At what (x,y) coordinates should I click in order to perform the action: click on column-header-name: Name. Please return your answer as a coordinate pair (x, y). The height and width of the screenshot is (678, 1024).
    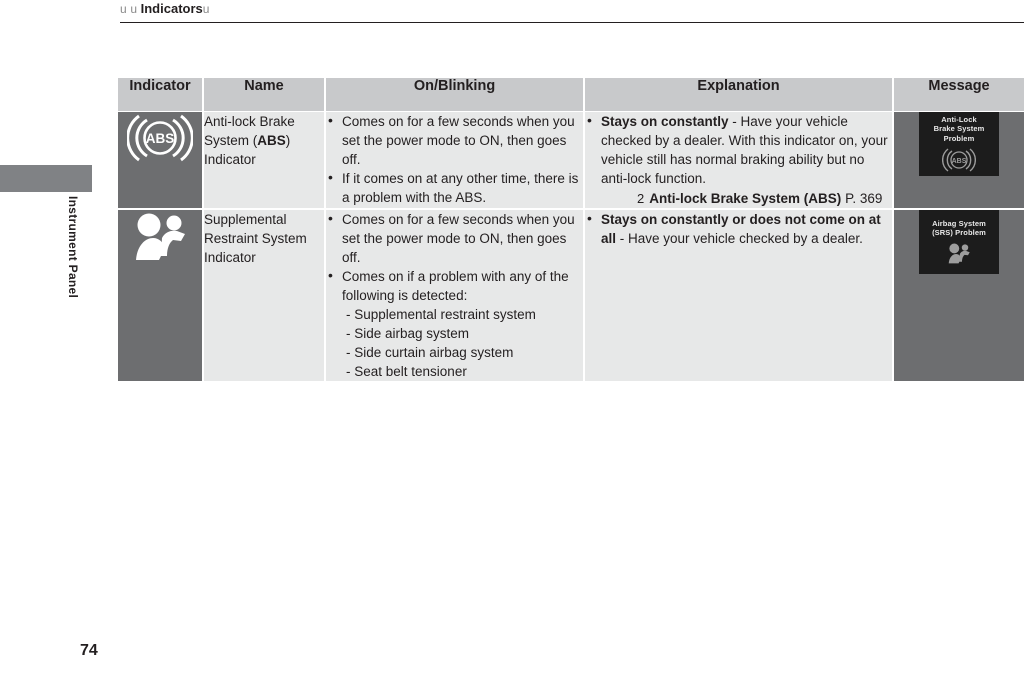
    Looking at the image, I should click on (264, 95).